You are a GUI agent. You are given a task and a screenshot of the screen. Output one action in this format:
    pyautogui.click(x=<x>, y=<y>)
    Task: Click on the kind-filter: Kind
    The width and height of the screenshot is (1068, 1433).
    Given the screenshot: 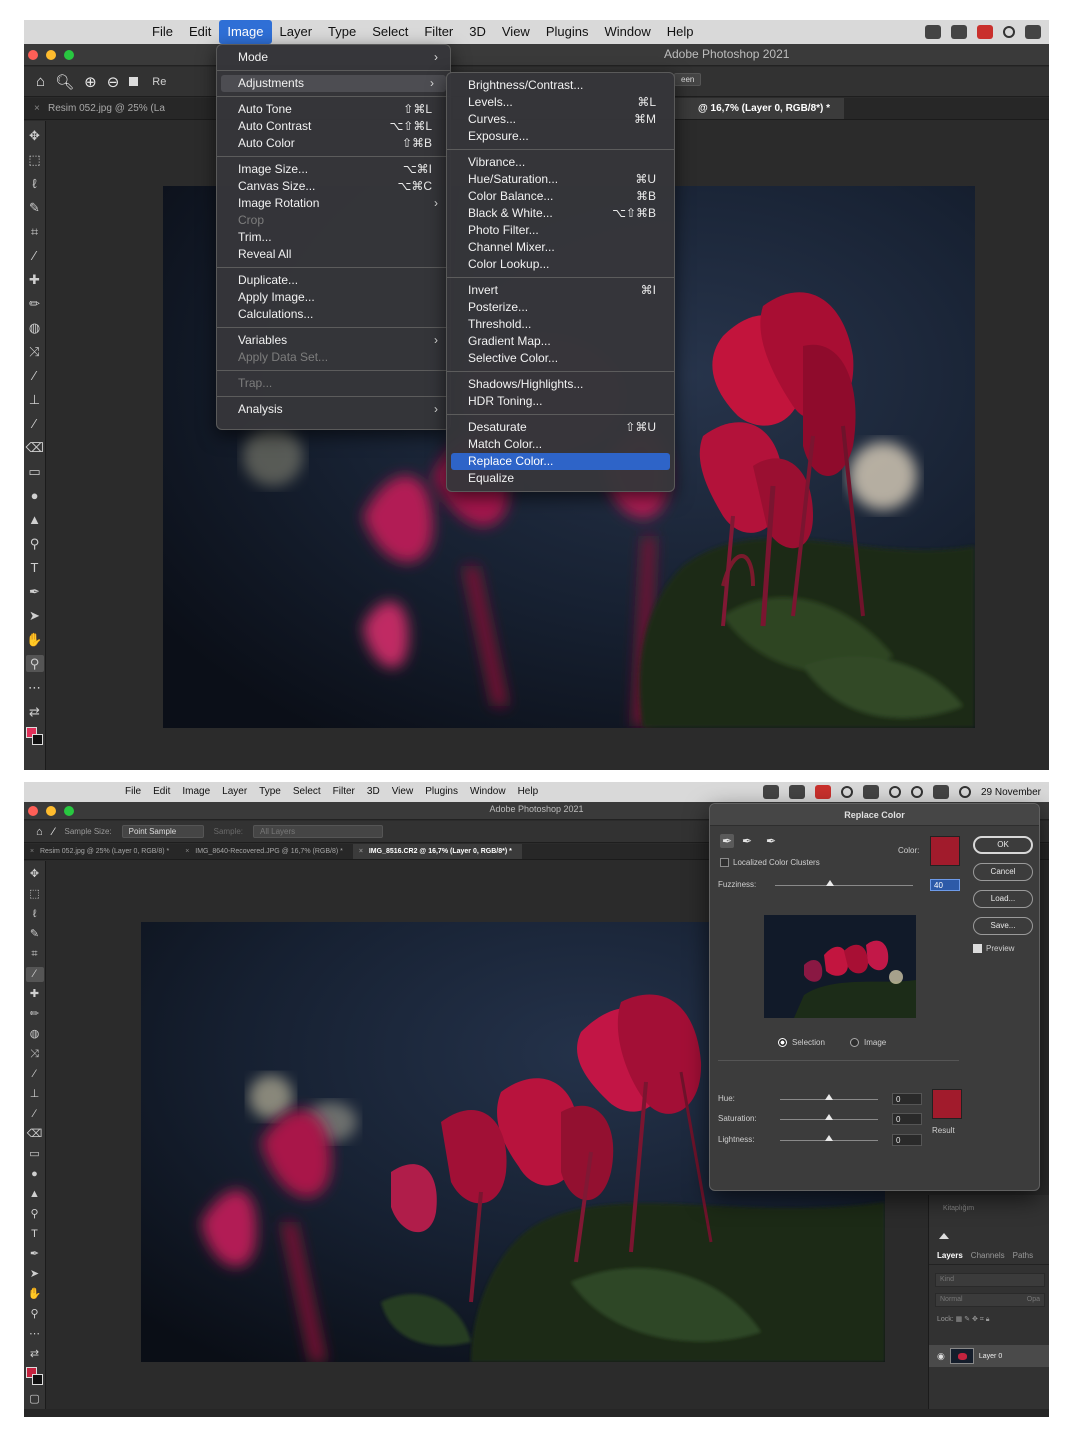 What is the action you would take?
    pyautogui.click(x=990, y=1280)
    